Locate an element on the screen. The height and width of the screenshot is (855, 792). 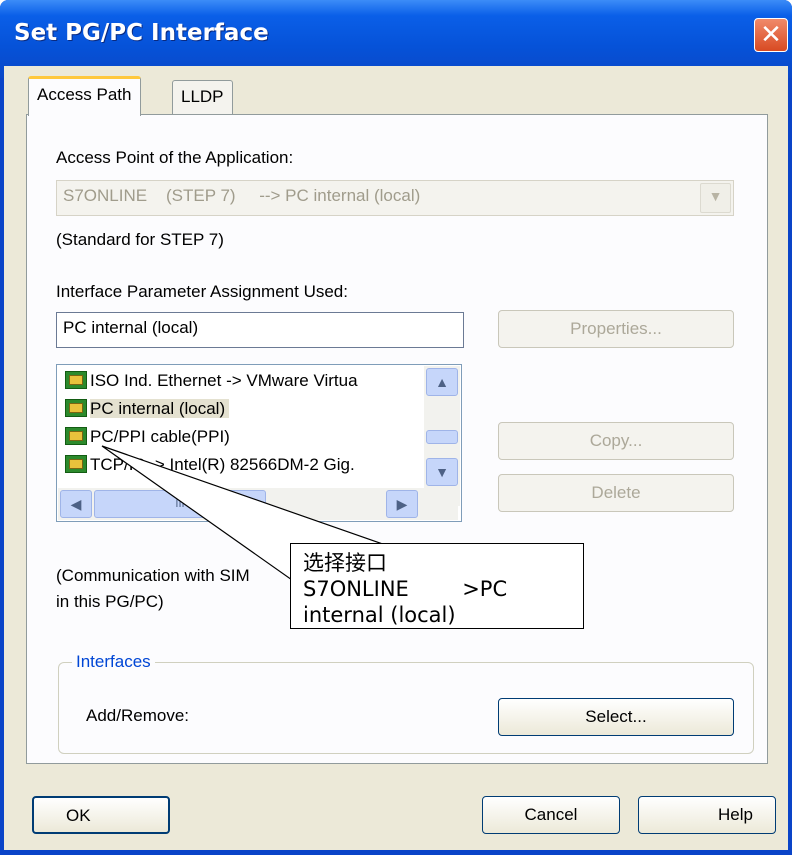
interfaces-group-legend: Interfaces is located at coordinates (113, 662).